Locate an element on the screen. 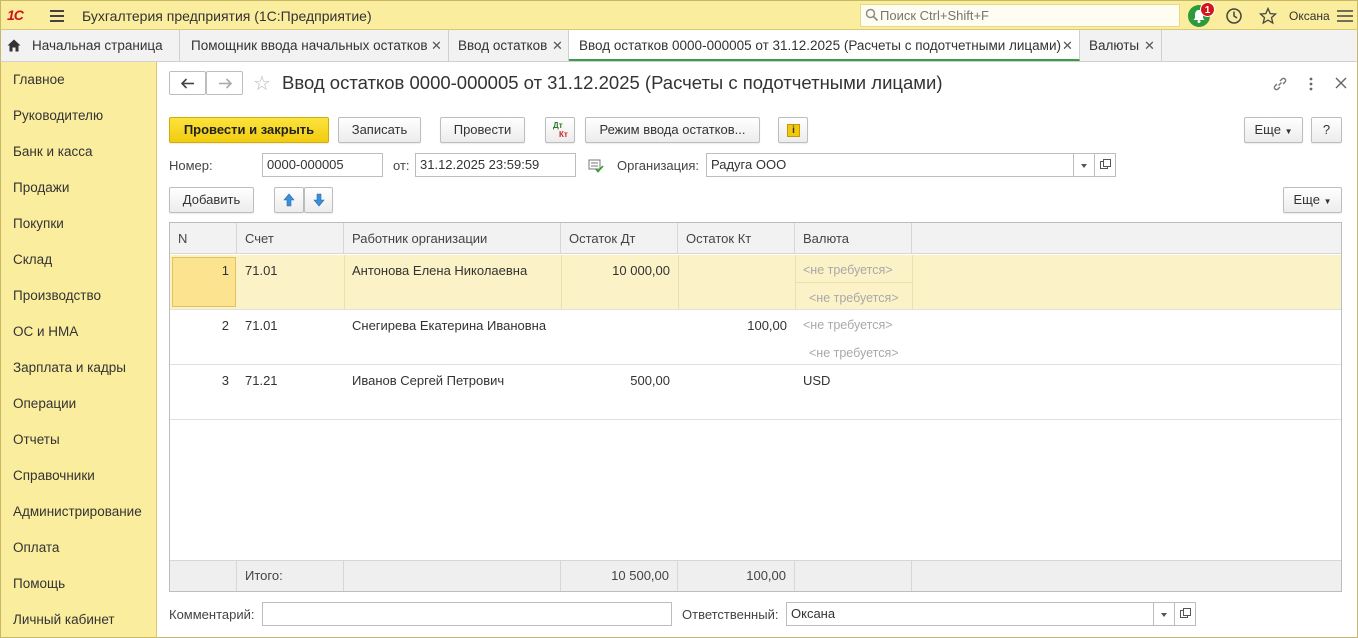 The width and height of the screenshot is (1358, 638). date-label: от: is located at coordinates (401, 165).